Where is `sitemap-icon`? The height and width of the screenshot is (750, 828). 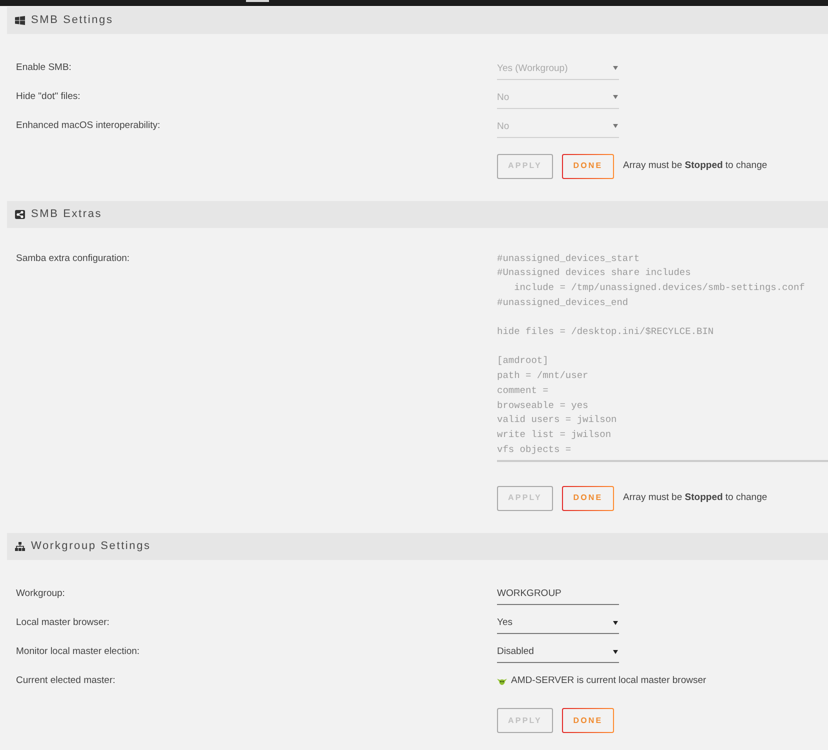 sitemap-icon is located at coordinates (20, 546).